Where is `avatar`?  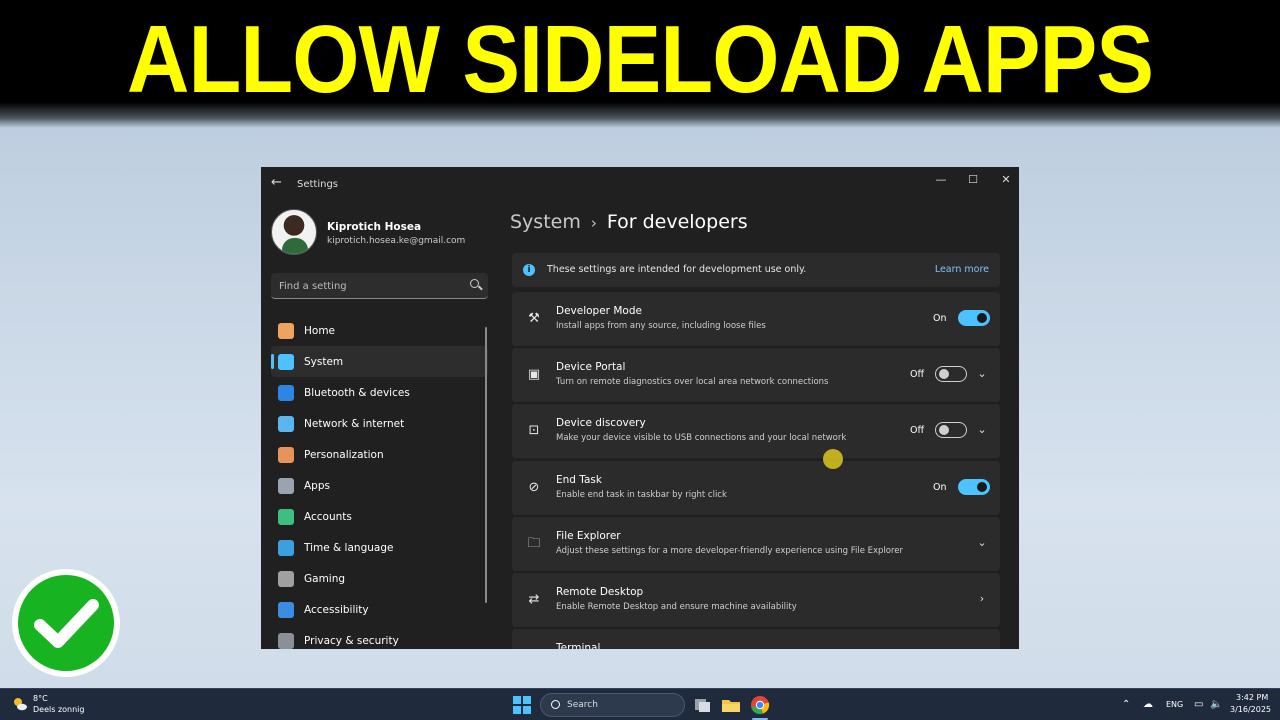 avatar is located at coordinates (294, 232).